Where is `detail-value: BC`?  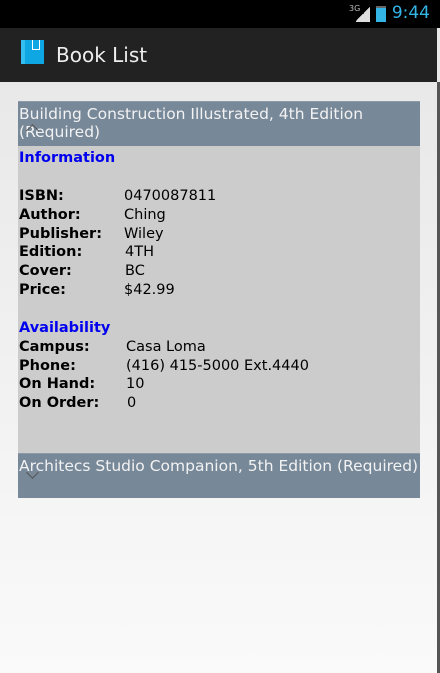 detail-value: BC is located at coordinates (135, 271).